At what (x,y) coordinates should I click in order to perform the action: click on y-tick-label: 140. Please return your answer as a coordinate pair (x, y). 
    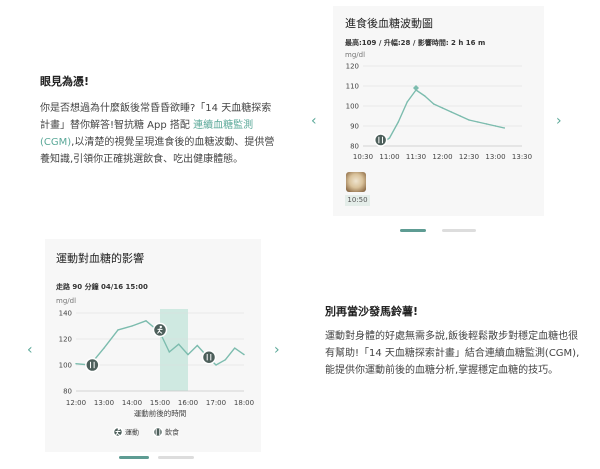
    Looking at the image, I should click on (65, 314).